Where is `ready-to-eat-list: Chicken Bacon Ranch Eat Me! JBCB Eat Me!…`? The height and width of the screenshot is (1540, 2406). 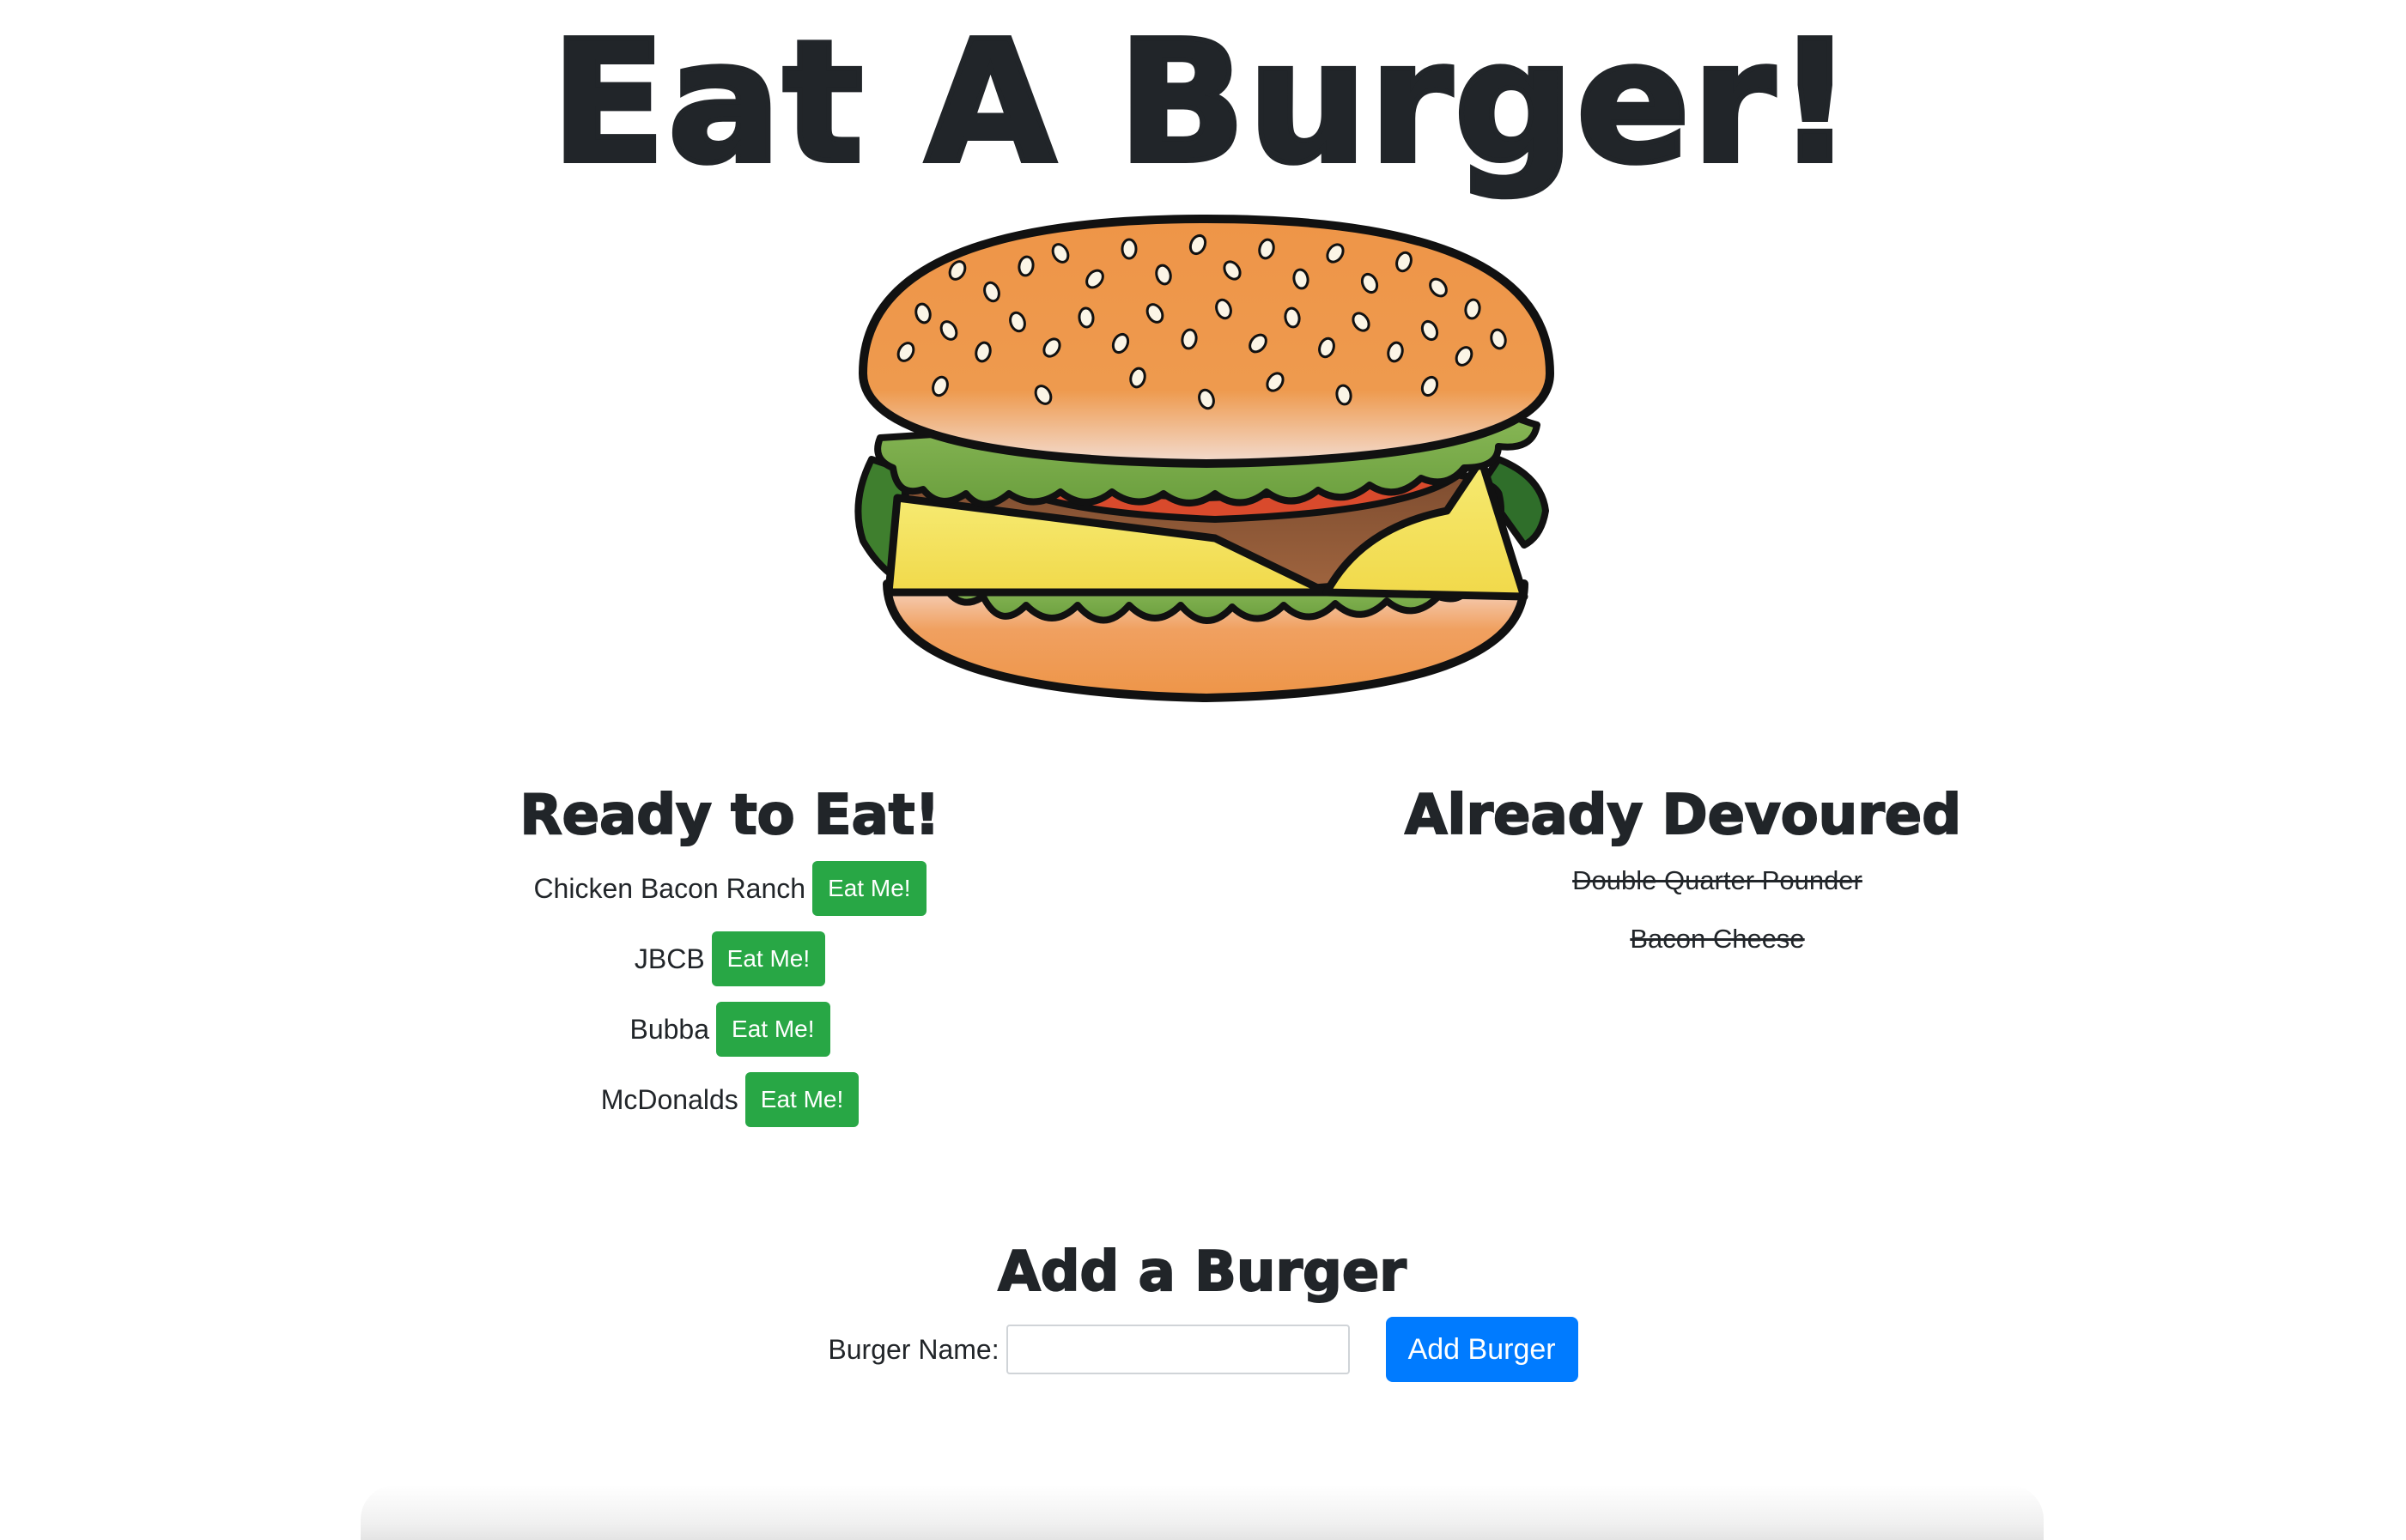 ready-to-eat-list: Chicken Bacon Ranch Eat Me! JBCB Eat Me!… is located at coordinates (729, 1002).